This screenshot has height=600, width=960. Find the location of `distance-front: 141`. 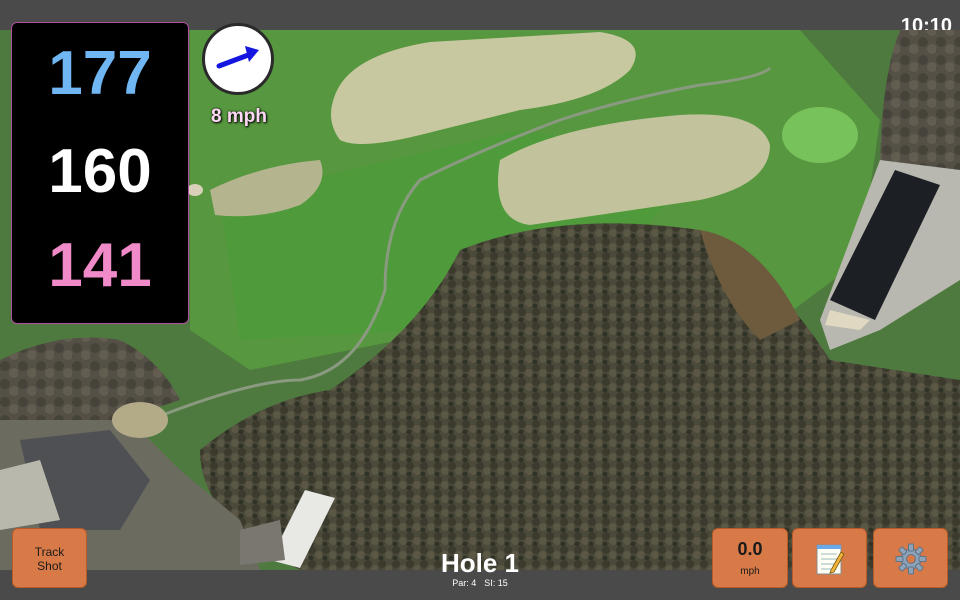

distance-front: 141 is located at coordinates (100, 265).